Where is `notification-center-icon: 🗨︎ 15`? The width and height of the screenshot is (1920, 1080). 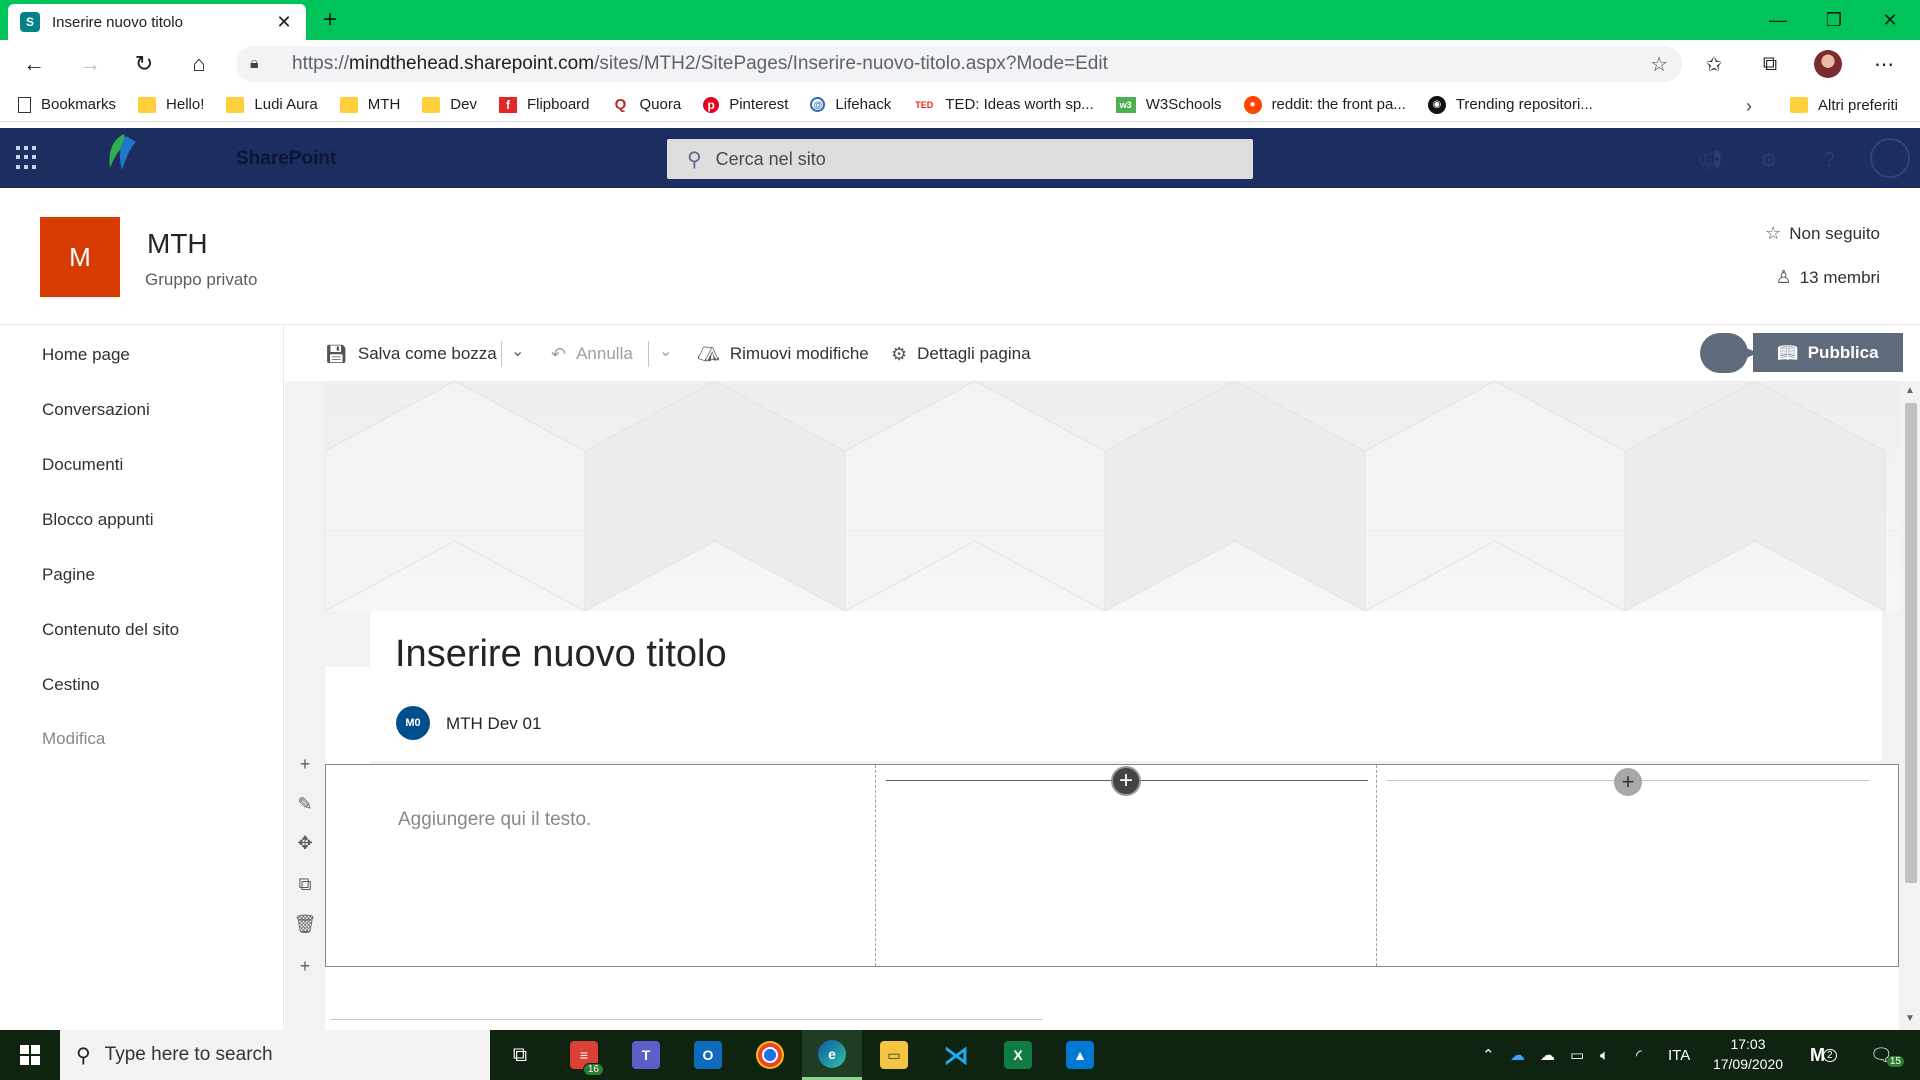 notification-center-icon: 🗨︎ 15 is located at coordinates (1887, 1055).